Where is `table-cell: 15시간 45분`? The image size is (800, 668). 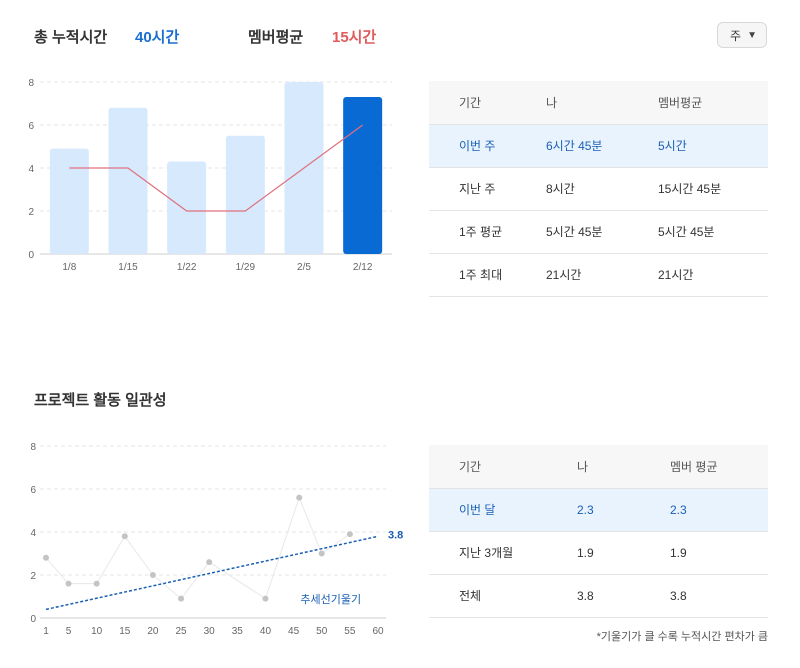
table-cell: 15시간 45분 is located at coordinates (690, 189).